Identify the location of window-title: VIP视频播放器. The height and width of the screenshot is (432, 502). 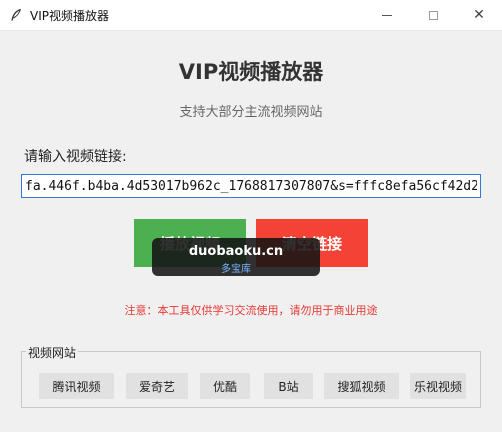
(69, 16).